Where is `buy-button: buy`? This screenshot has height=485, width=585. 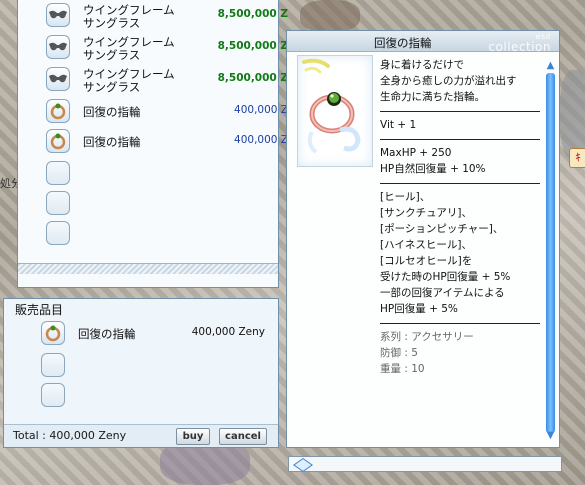 buy-button: buy is located at coordinates (193, 436).